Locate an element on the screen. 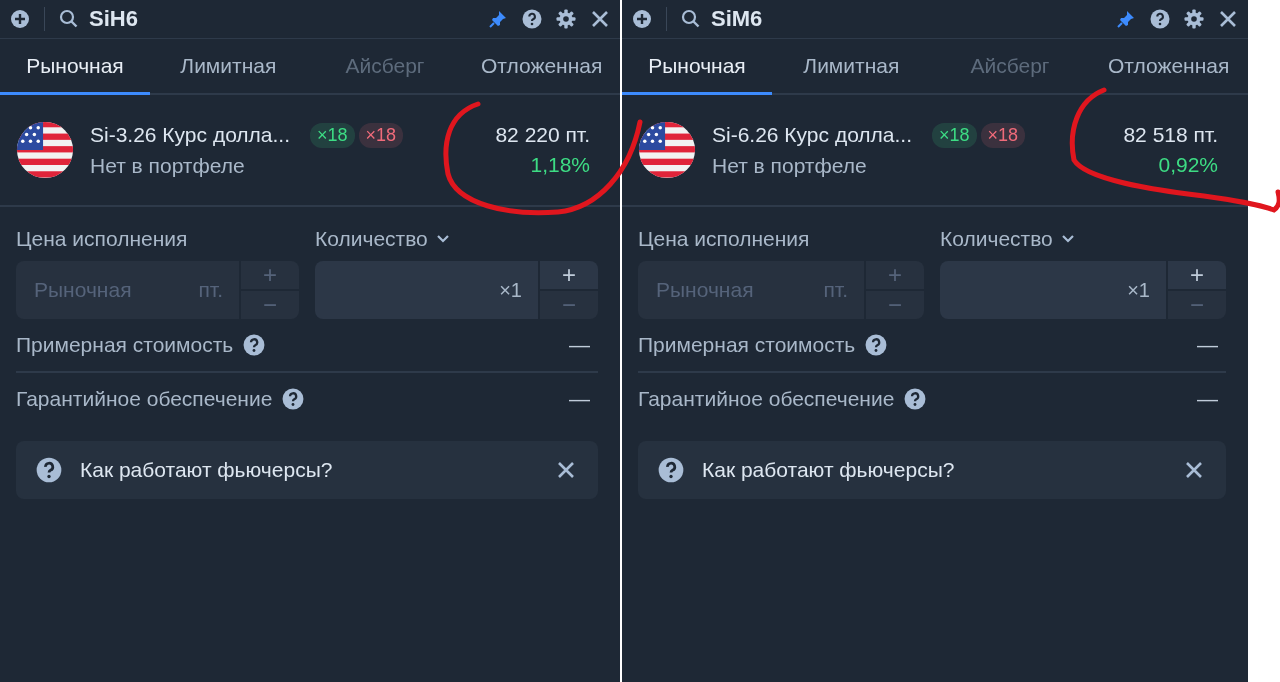 This screenshot has width=1280, height=682. search-field: SiH6 is located at coordinates (281, 19).